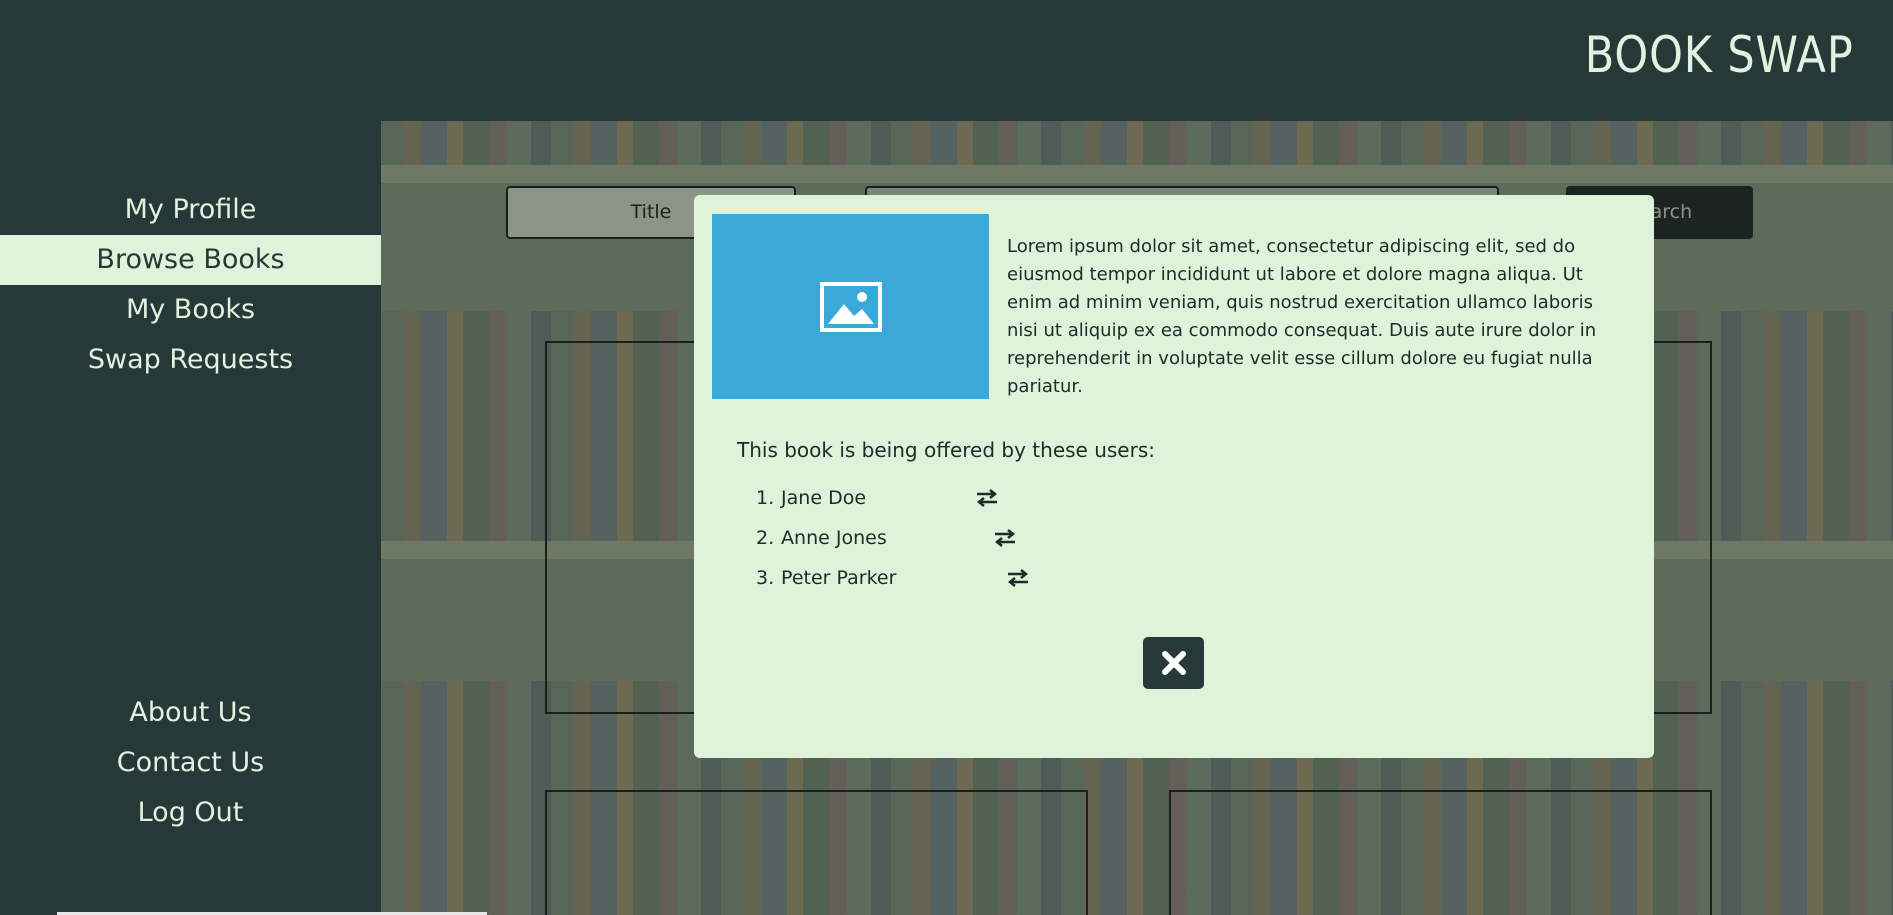 This screenshot has width=1893, height=915. I want to click on brand-logo: BOOK SWAP, so click(1719, 55).